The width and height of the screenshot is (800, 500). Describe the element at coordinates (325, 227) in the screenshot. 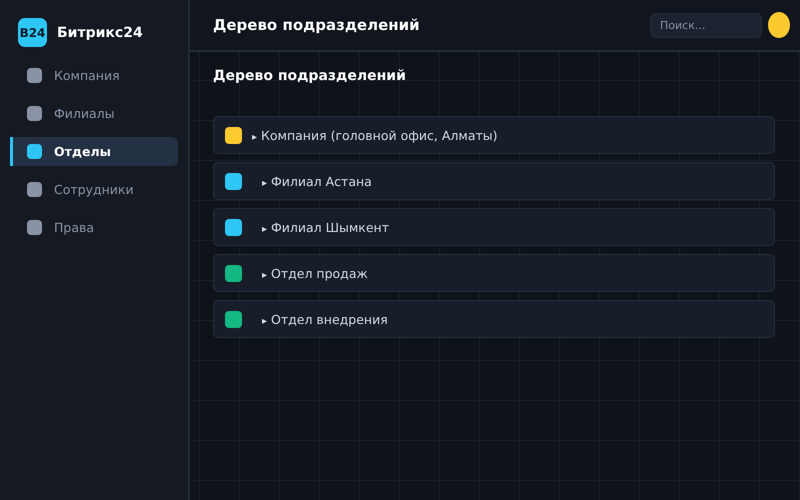

I see `tree-label: ▸ Филиал Шымкент` at that location.